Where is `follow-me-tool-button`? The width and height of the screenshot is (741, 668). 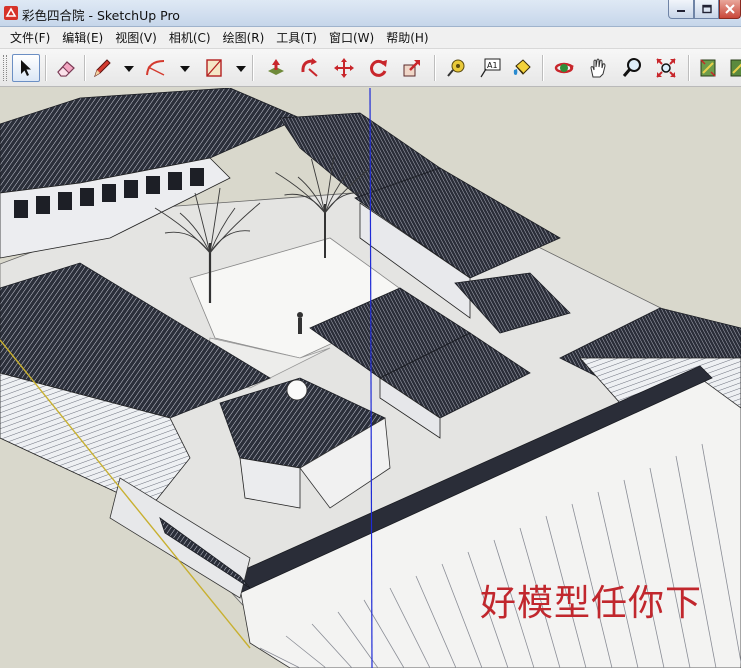
follow-me-tool-button is located at coordinates (378, 68).